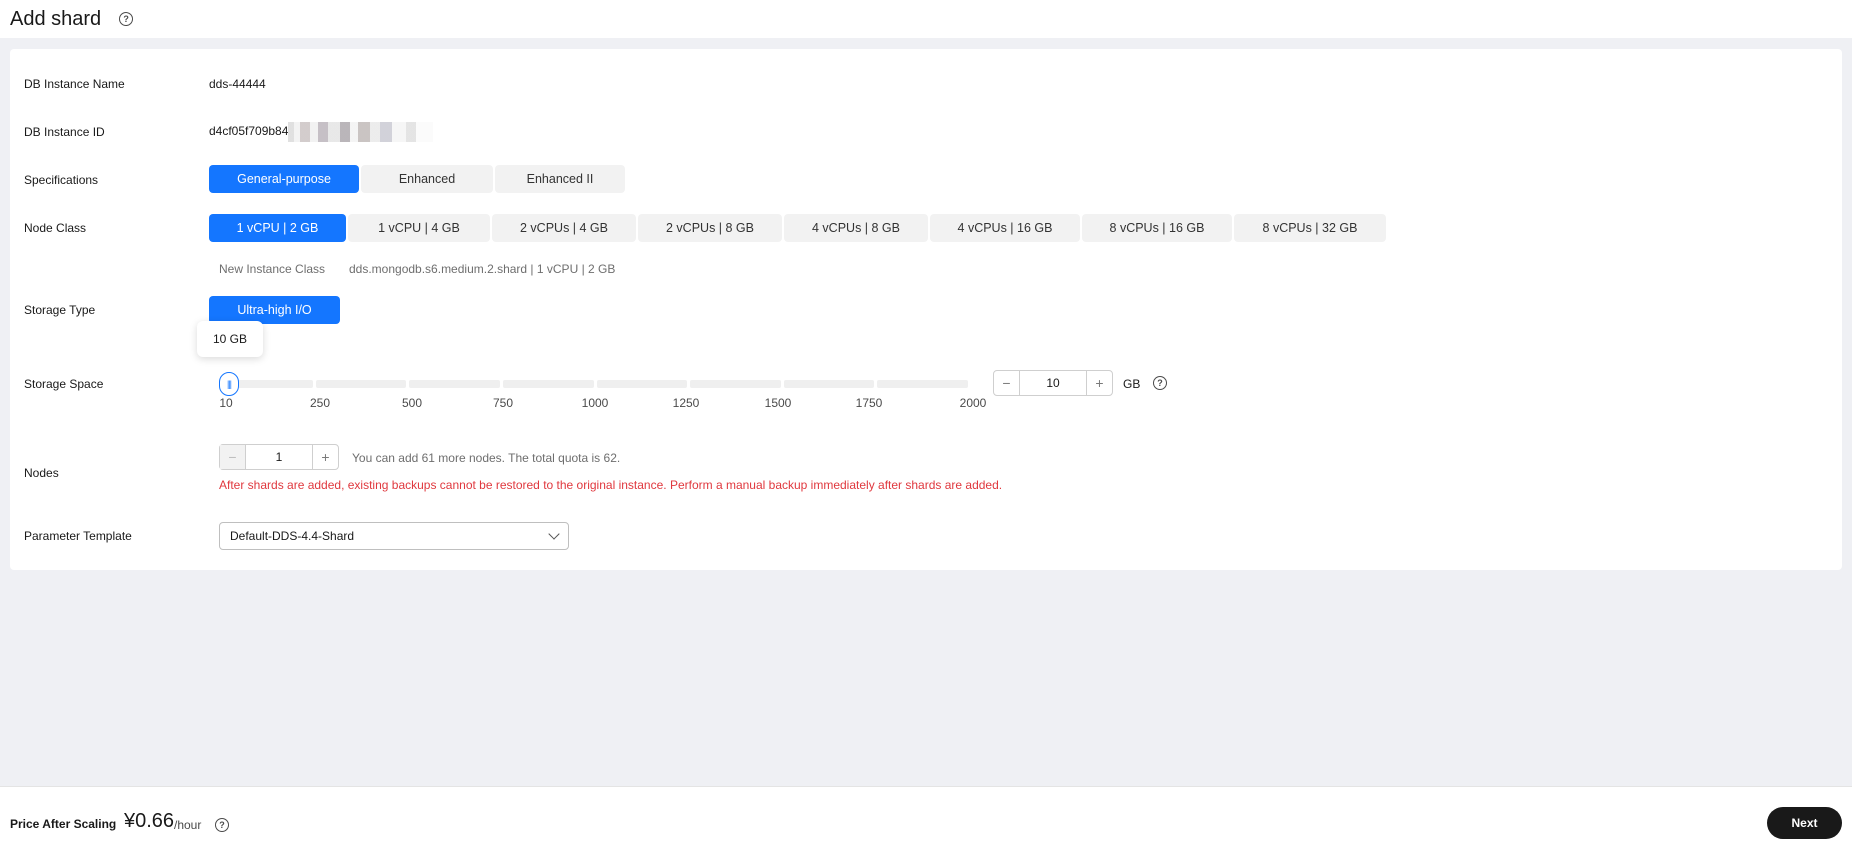 This screenshot has height=846, width=1852. Describe the element at coordinates (419, 228) in the screenshot. I see `node-class-option: 1 vCPU | 4 GB` at that location.